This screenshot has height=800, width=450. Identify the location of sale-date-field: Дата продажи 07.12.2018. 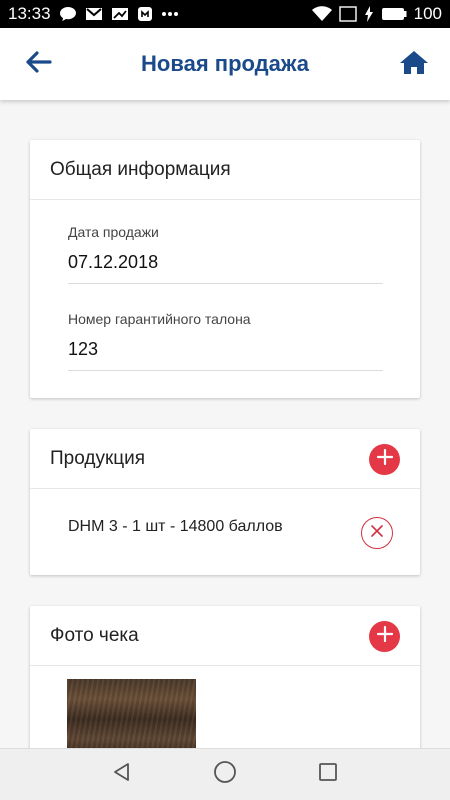
(225, 254).